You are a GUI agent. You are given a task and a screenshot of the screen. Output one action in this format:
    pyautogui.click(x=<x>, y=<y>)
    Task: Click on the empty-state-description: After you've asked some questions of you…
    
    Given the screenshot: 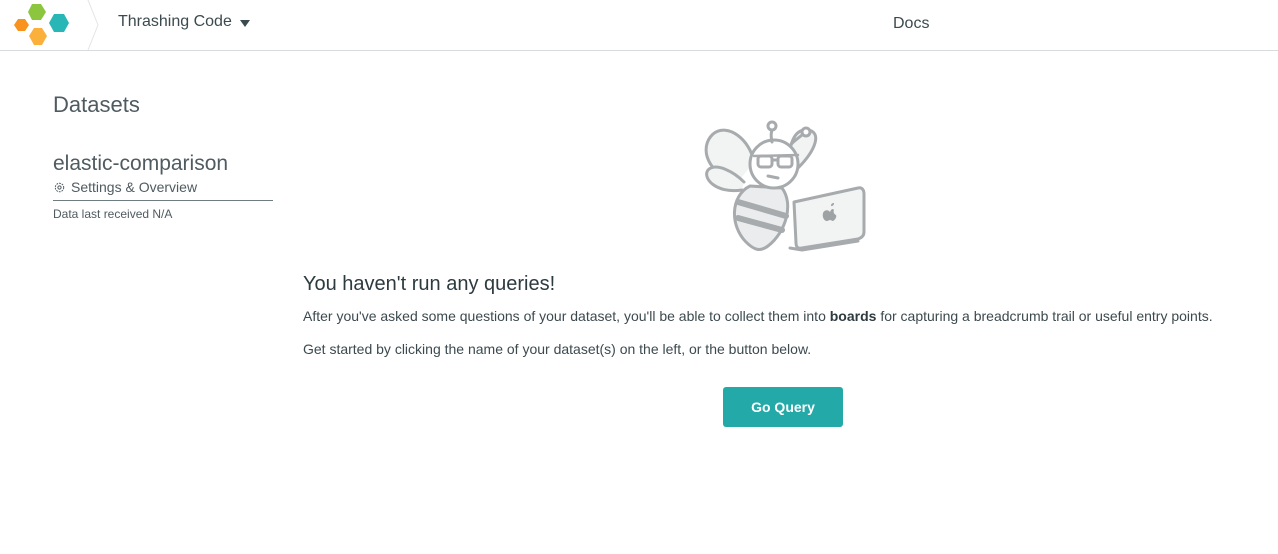 What is the action you would take?
    pyautogui.click(x=758, y=316)
    